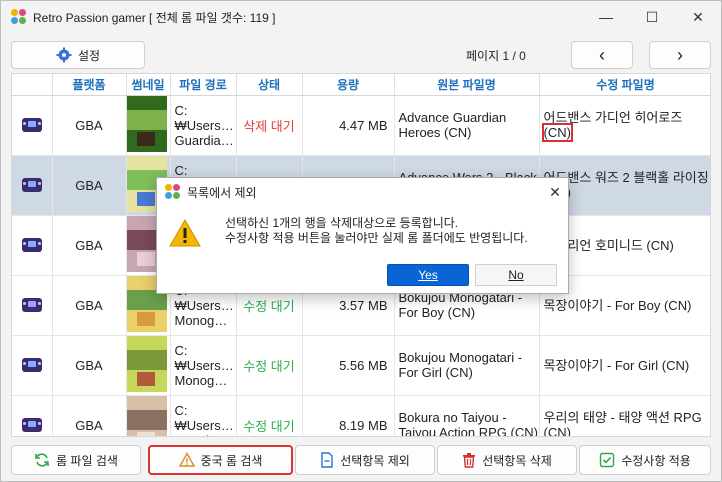  What do you see at coordinates (362, 192) in the screenshot?
I see `dialog-title-bar: 목록에서 제외 ✕` at bounding box center [362, 192].